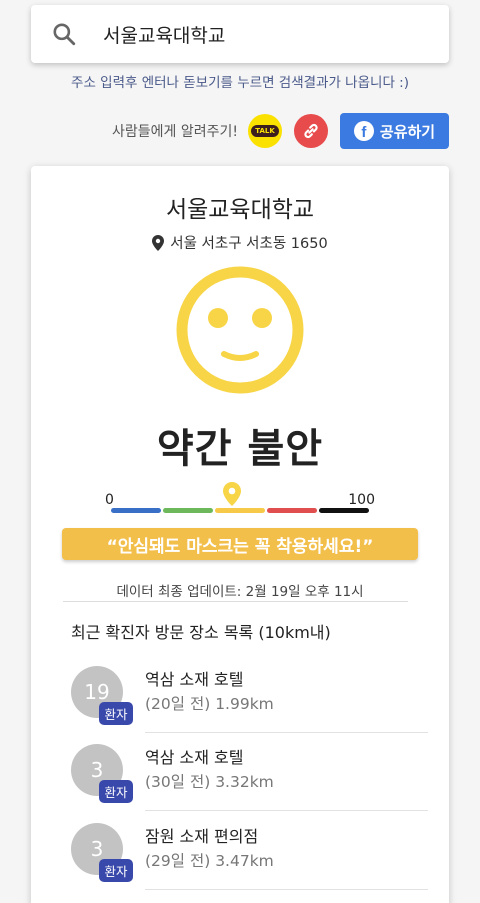  I want to click on copy-link-button, so click(311, 131).